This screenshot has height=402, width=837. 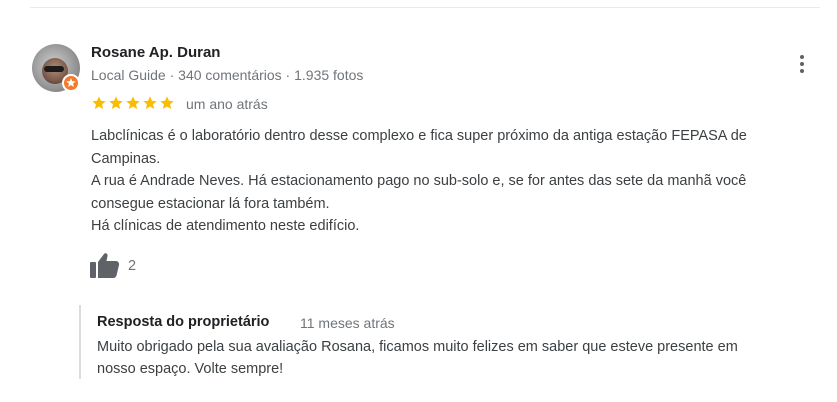 I want to click on review-text-line: Campinas., so click(x=126, y=158).